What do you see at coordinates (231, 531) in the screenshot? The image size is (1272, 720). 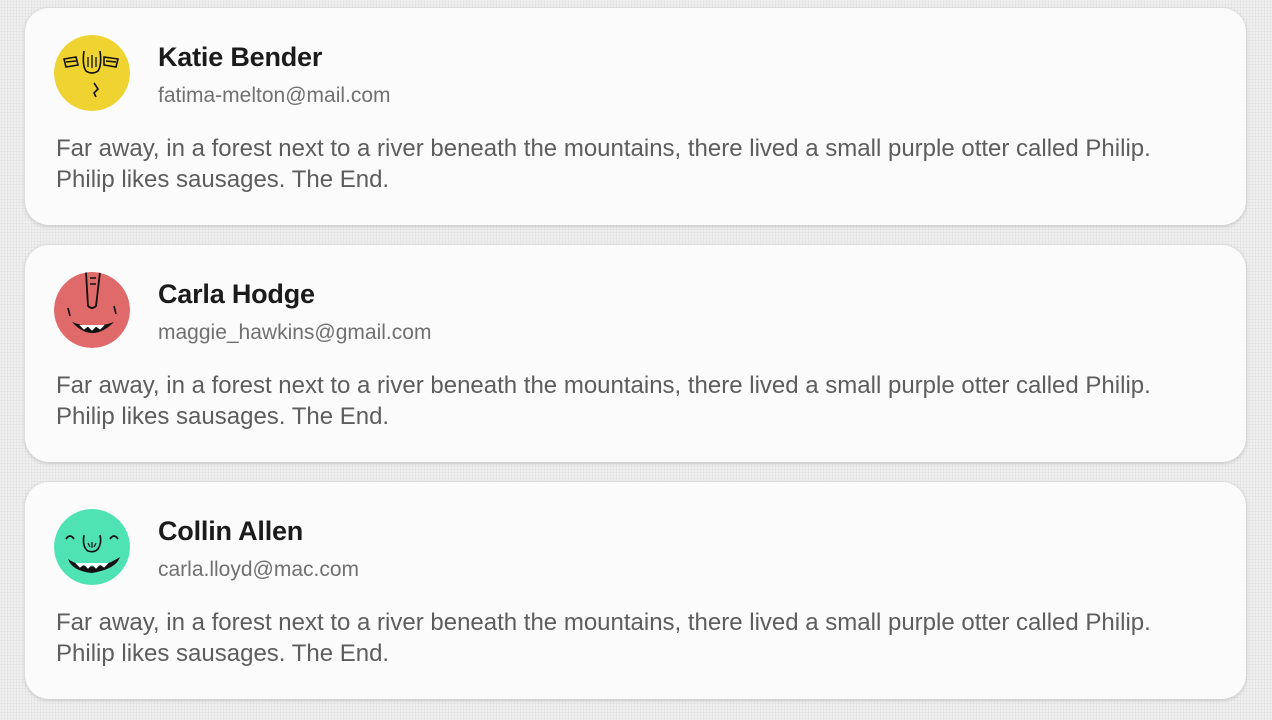 I see `user-name: Collin Allen` at bounding box center [231, 531].